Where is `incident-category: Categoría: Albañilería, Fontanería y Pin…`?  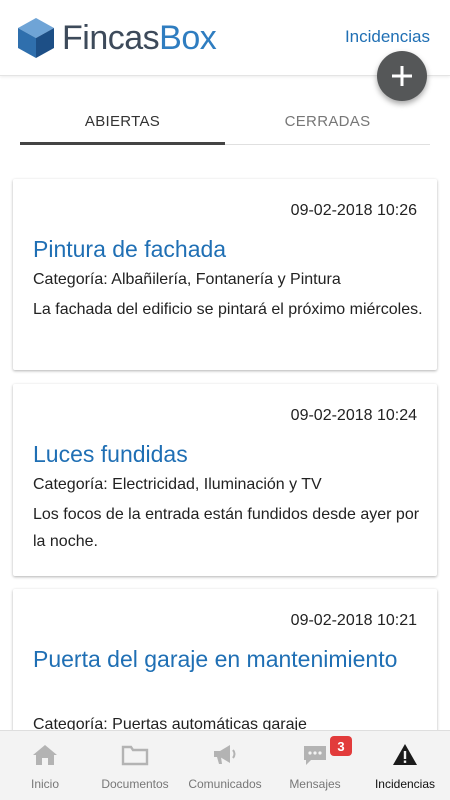 incident-category: Categoría: Albañilería, Fontanería y Pin… is located at coordinates (187, 279).